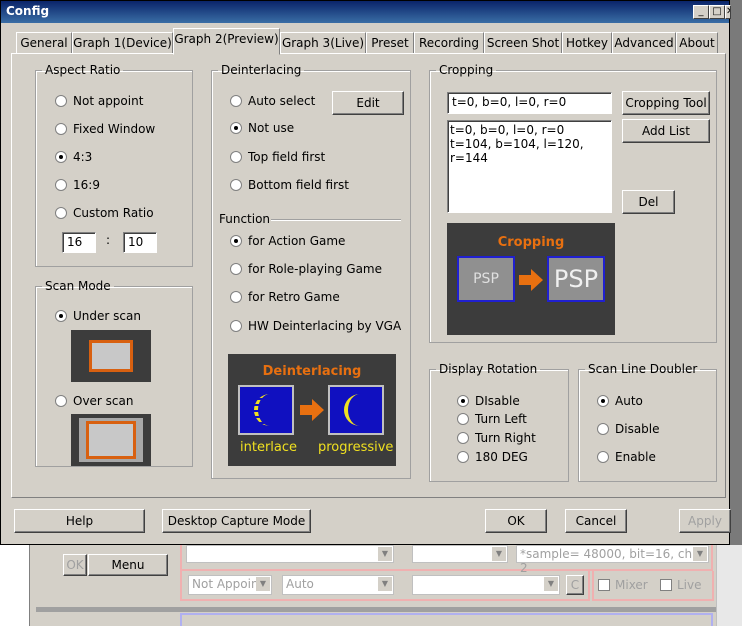 The height and width of the screenshot is (626, 742). I want to click on radio-fixed-window: Fixed Window, so click(105, 129).